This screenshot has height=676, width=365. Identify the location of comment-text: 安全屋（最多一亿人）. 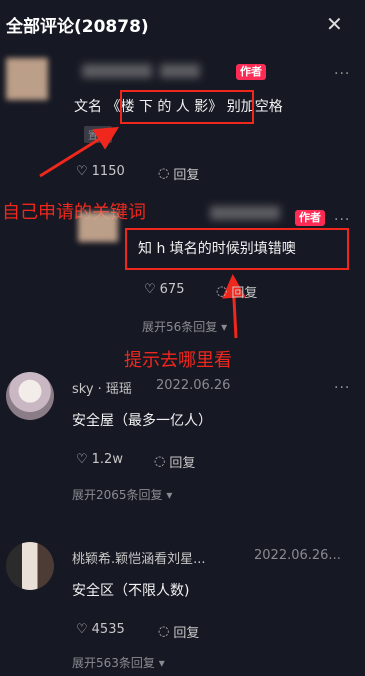
(142, 421).